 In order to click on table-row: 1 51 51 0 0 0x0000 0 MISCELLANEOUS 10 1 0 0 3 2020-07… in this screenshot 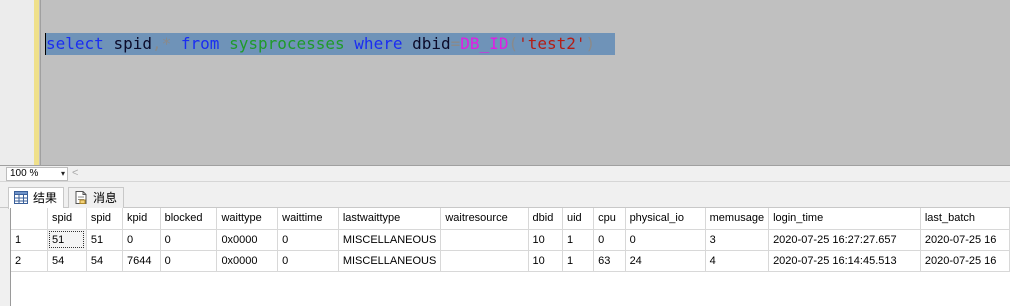, I will do `click(510, 240)`.